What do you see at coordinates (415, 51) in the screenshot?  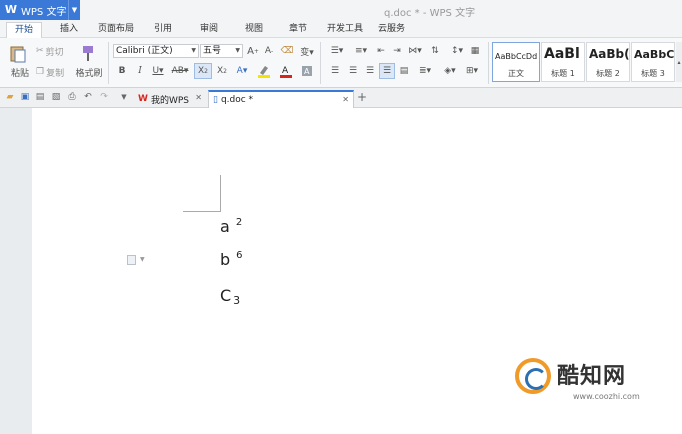 I see `chinese-layout-icon: ⋈▾` at bounding box center [415, 51].